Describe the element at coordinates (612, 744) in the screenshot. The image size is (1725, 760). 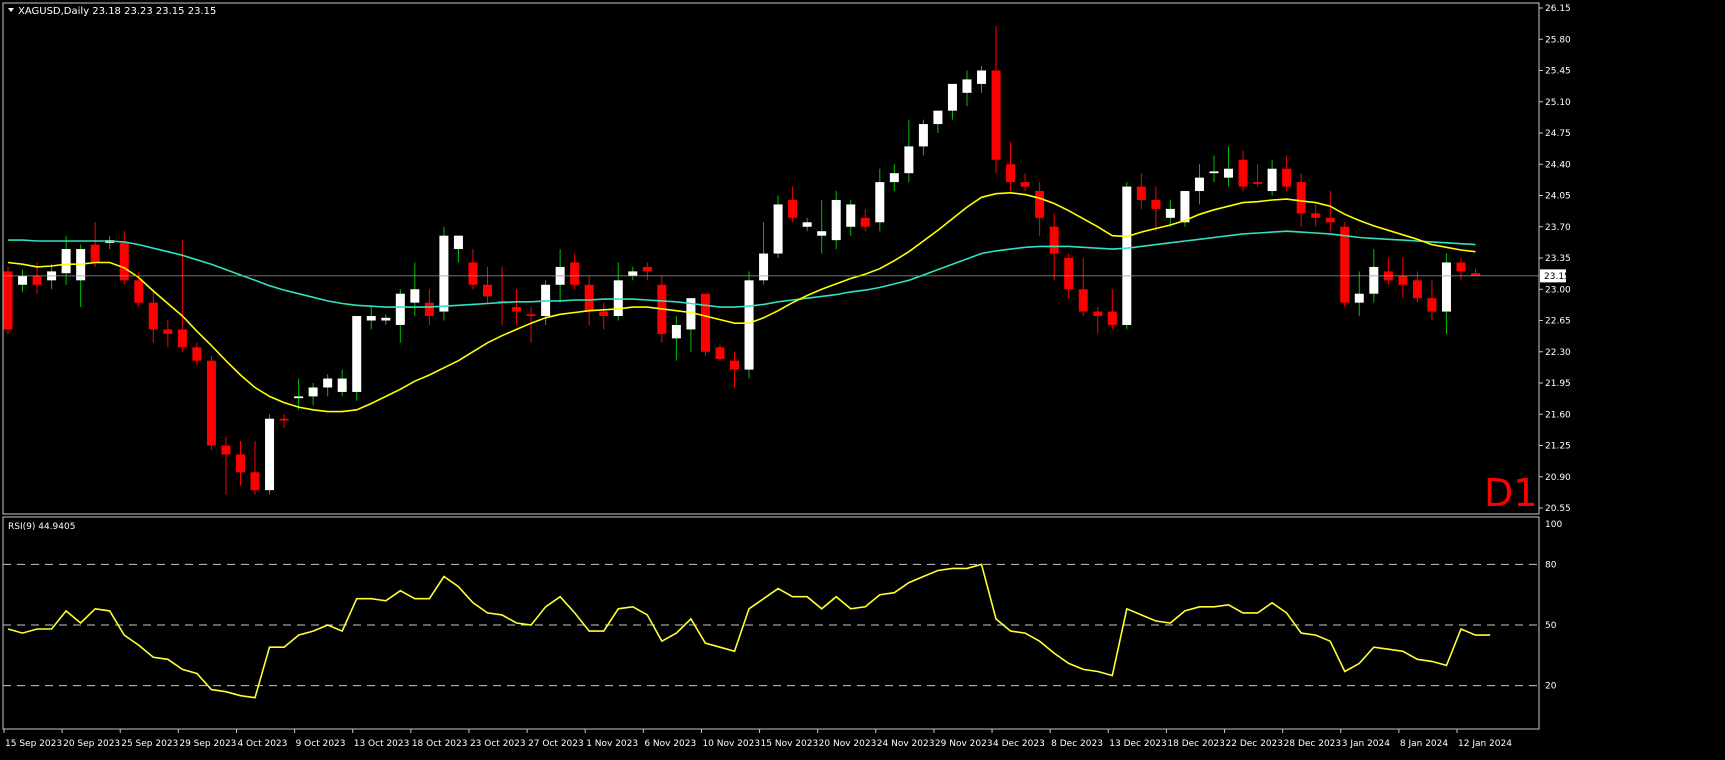
I see `time-tick-label: 1 Nov 2023` at that location.